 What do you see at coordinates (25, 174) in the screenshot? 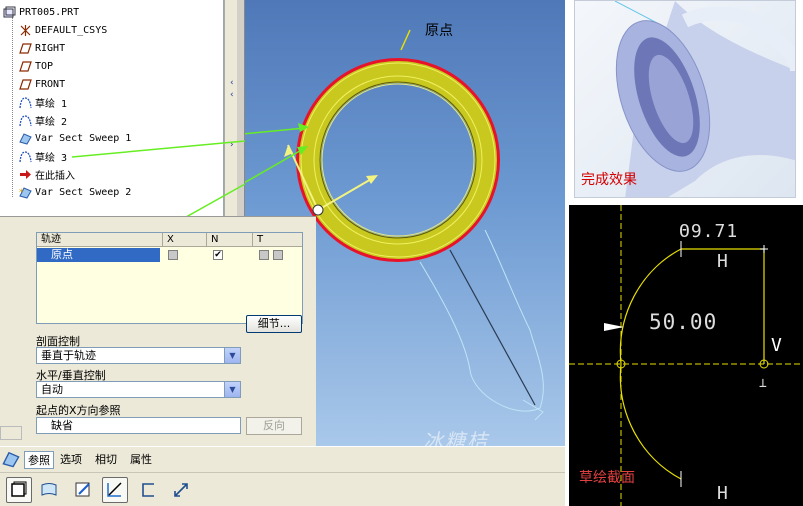
I see `insert-arrow-icon` at bounding box center [25, 174].